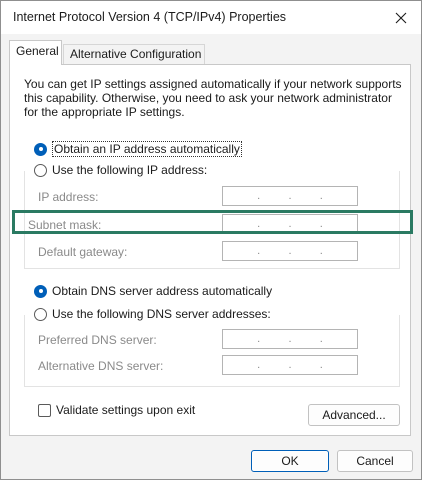  What do you see at coordinates (126, 410) in the screenshot?
I see `validate-label: Validate settings upon exit` at bounding box center [126, 410].